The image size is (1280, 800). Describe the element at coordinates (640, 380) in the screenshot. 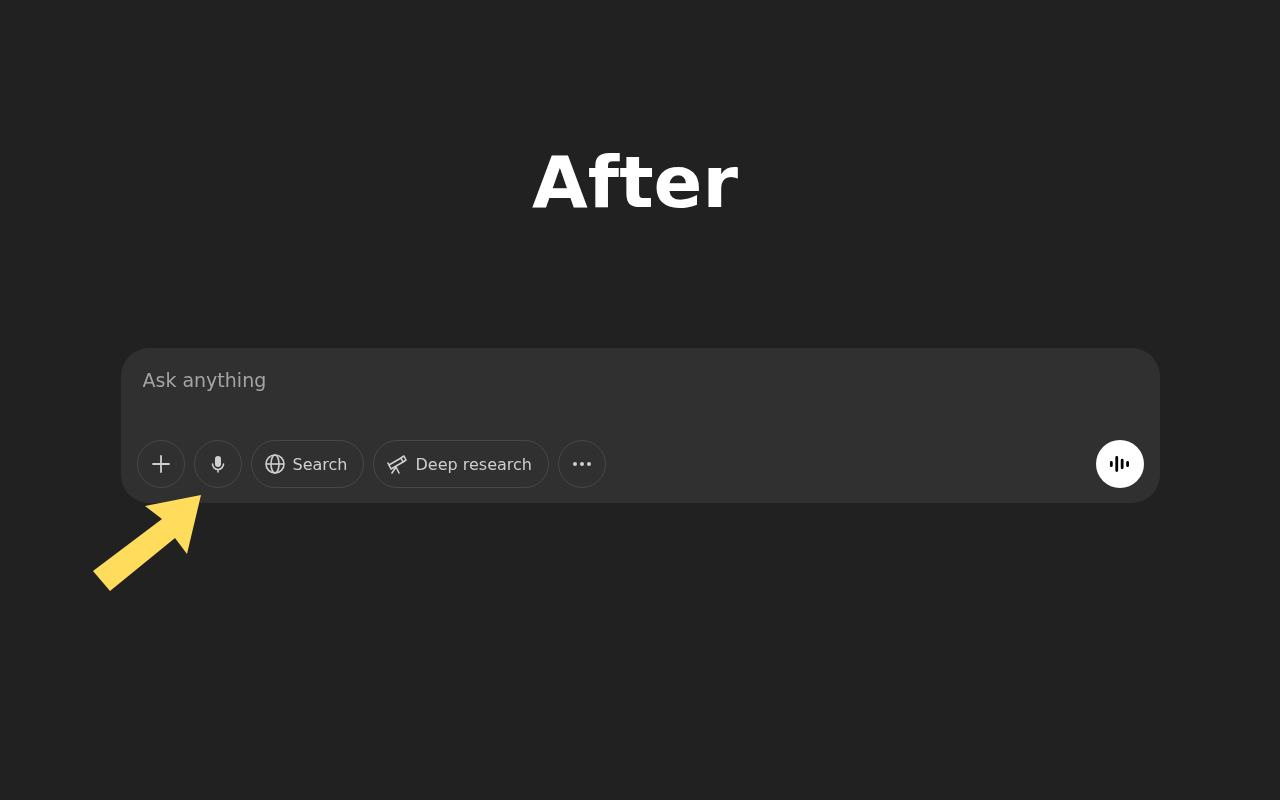

I see `prompt-input: Ask anything` at that location.